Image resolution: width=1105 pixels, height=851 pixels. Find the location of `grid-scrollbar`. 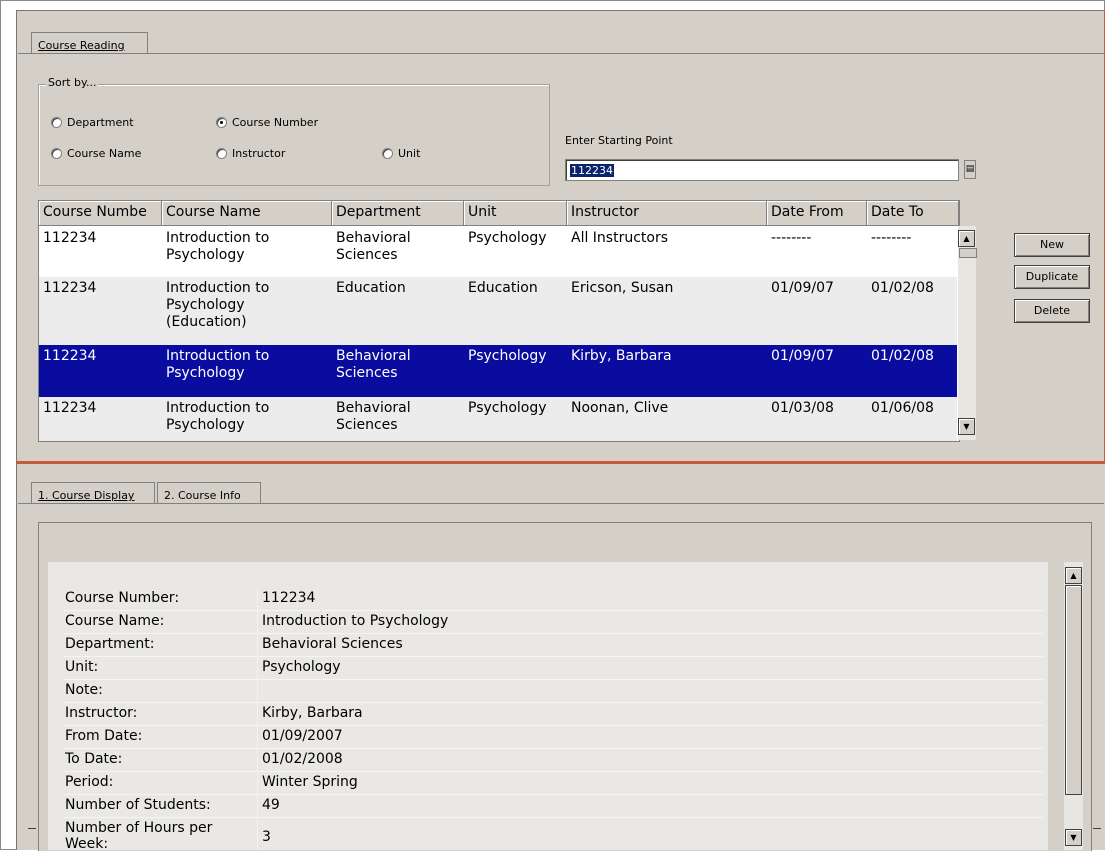

grid-scrollbar is located at coordinates (967, 333).